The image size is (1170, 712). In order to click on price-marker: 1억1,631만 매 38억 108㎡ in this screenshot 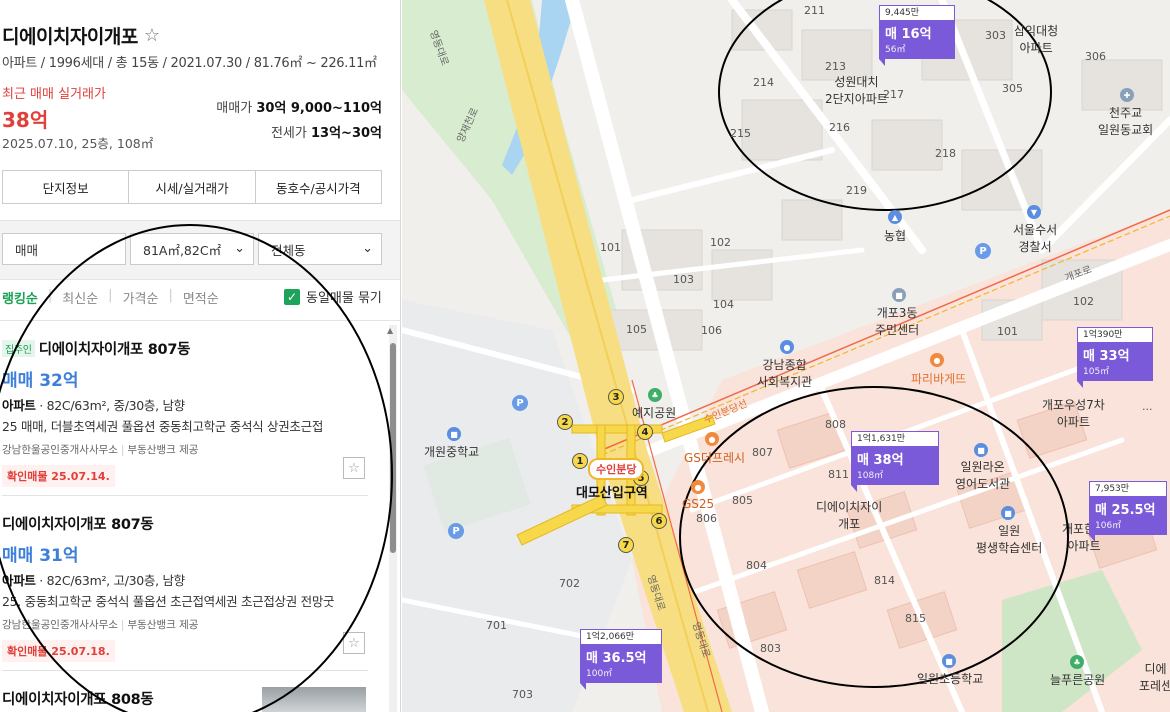, I will do `click(895, 461)`.